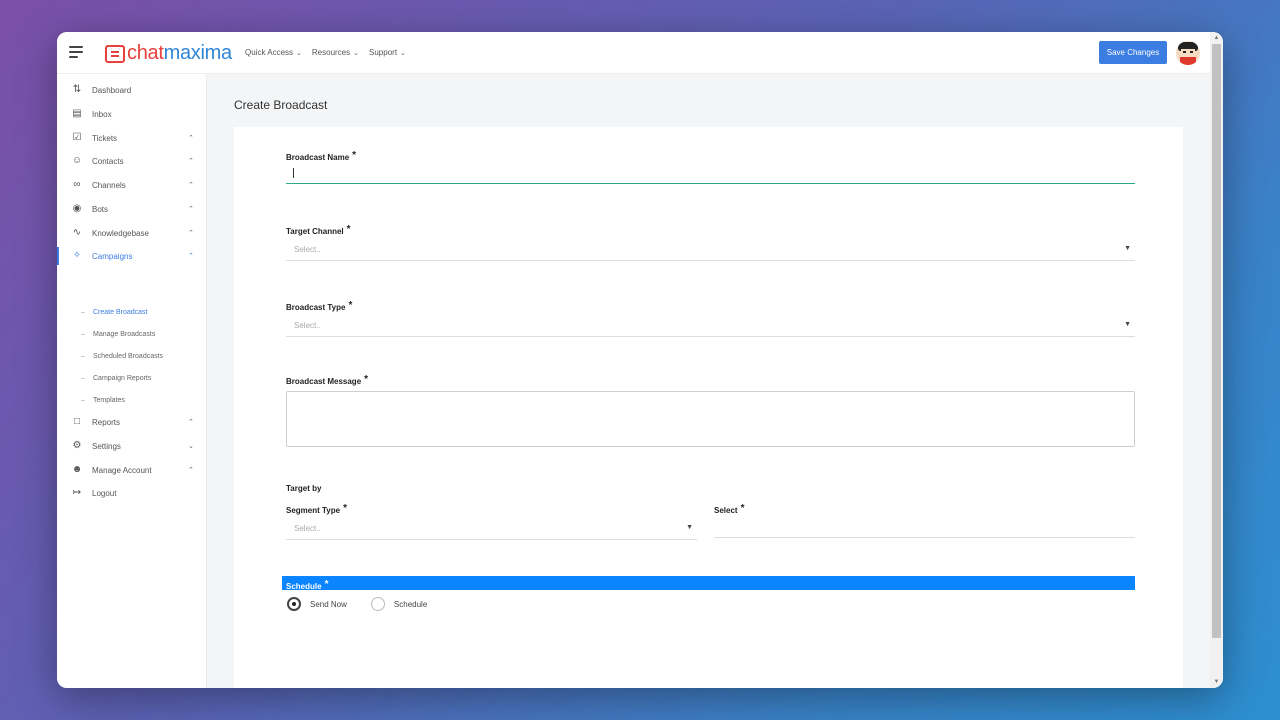 The height and width of the screenshot is (720, 1280). Describe the element at coordinates (77, 113) in the screenshot. I see `inbox-icon: ▤` at that location.